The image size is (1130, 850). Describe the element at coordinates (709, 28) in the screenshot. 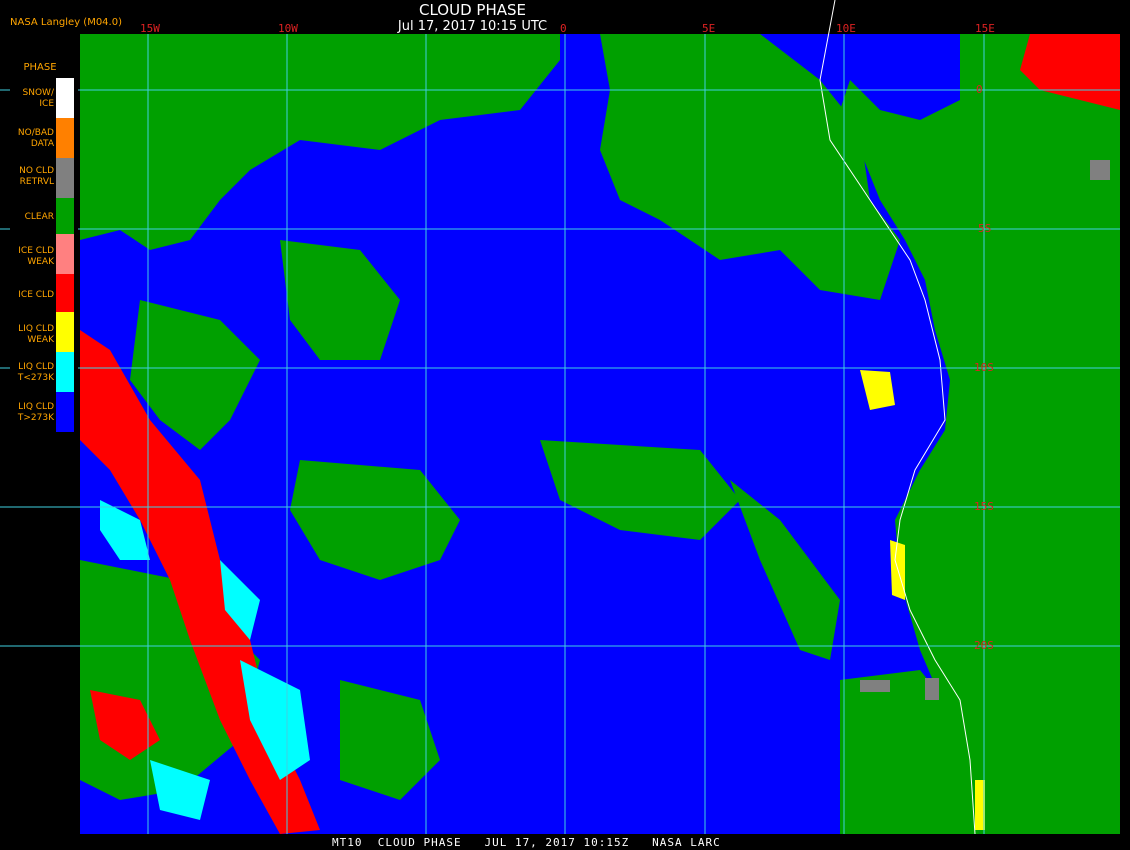

I see `lon-label-5e: 5E` at that location.